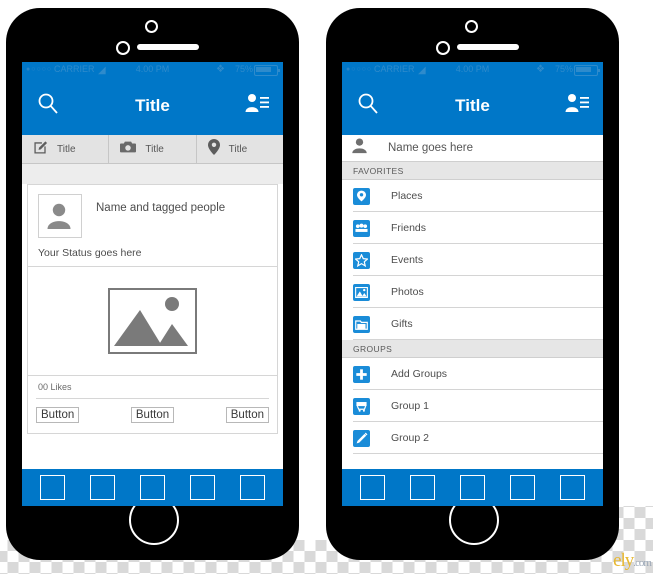 This screenshot has height=574, width=653. What do you see at coordinates (431, 148) in the screenshot?
I see `profile-name-label: Name goes here` at bounding box center [431, 148].